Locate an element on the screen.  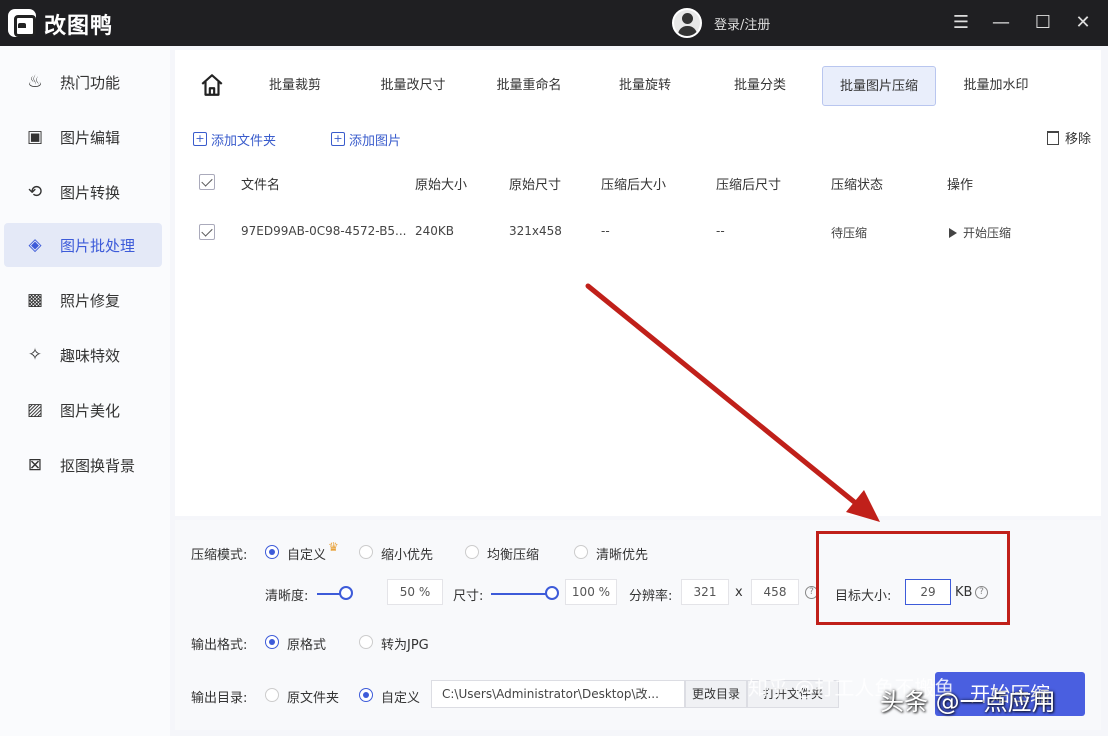
format-jpg-radio is located at coordinates (366, 642).